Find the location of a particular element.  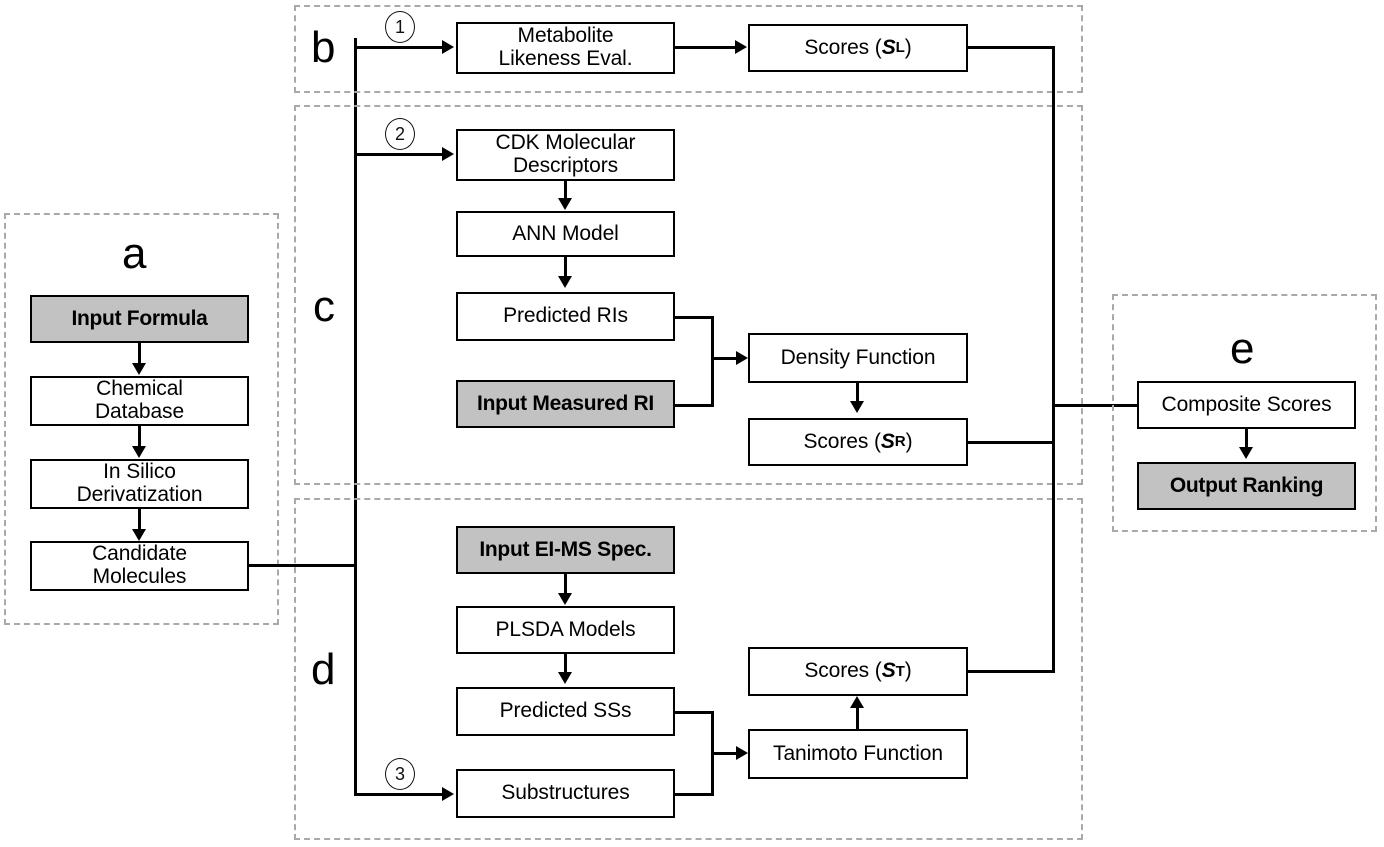

box-input-ei-ms-label: Input EI-MS Spec. is located at coordinates (565, 549).